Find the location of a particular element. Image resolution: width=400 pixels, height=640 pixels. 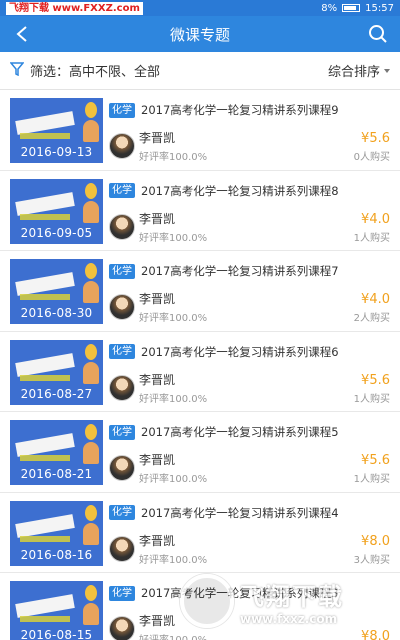

course-meta: 李晋凯 好评率100.0% ¥8.0 3人购买 is located at coordinates (249, 549).